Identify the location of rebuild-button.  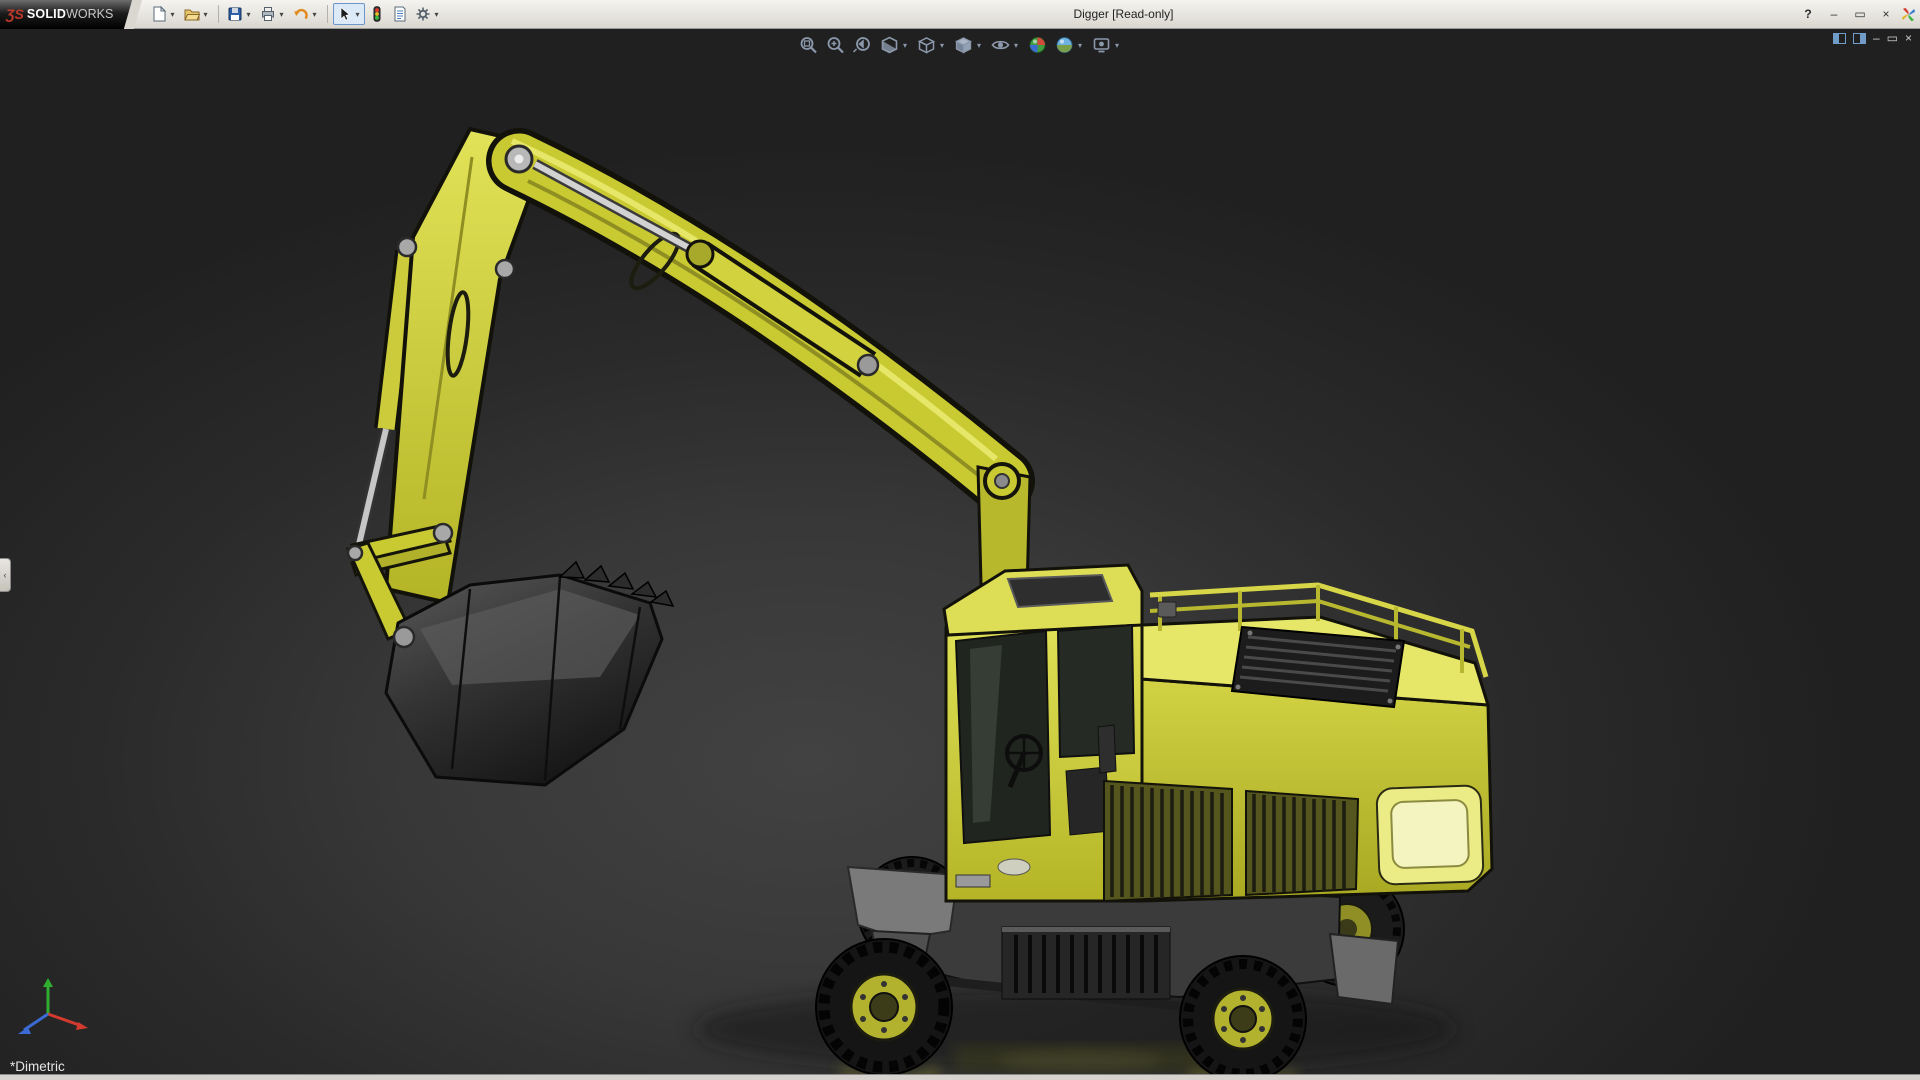
(377, 14).